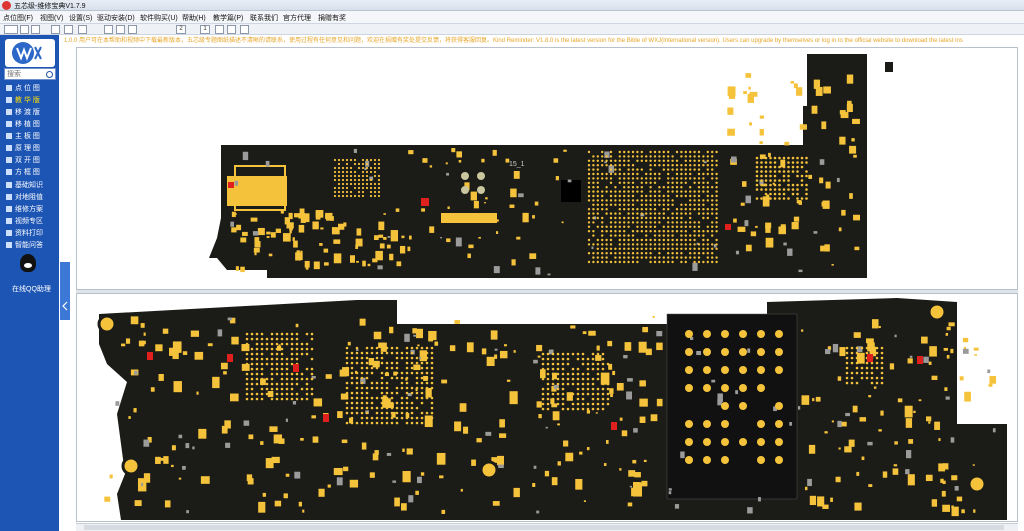 This screenshot has width=1024, height=531. What do you see at coordinates (18, 18) in the screenshot?
I see `menu-item-pointmap: 点位图(F)` at bounding box center [18, 18].